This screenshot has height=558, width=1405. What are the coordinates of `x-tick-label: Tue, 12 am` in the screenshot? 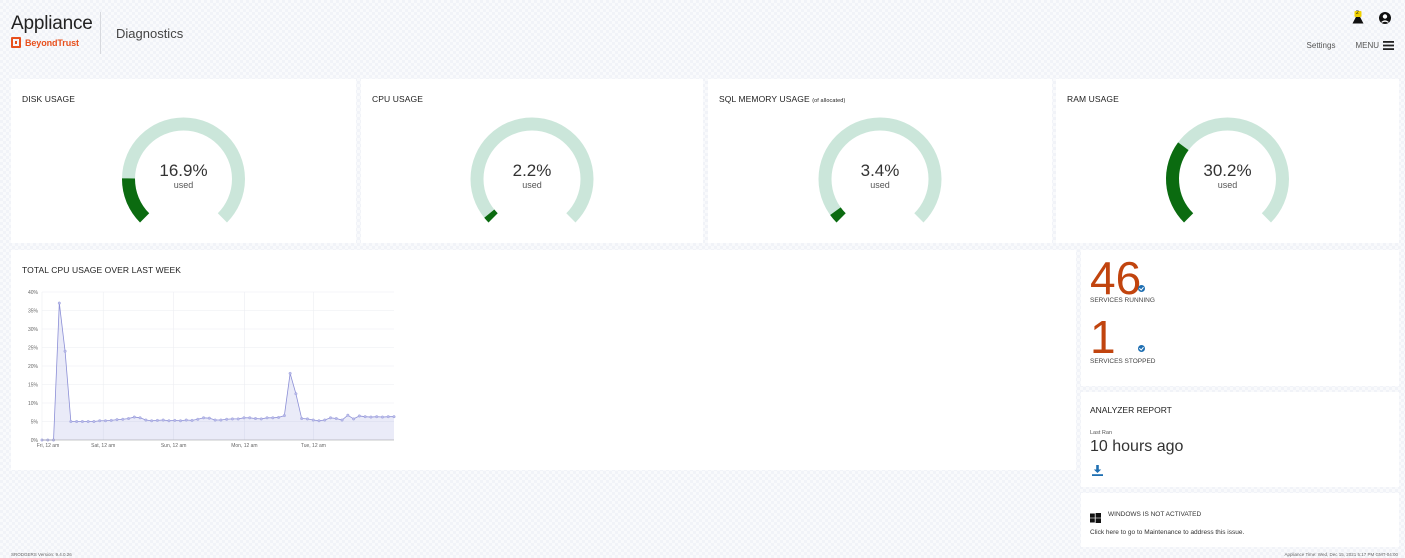 It's located at (313, 446).